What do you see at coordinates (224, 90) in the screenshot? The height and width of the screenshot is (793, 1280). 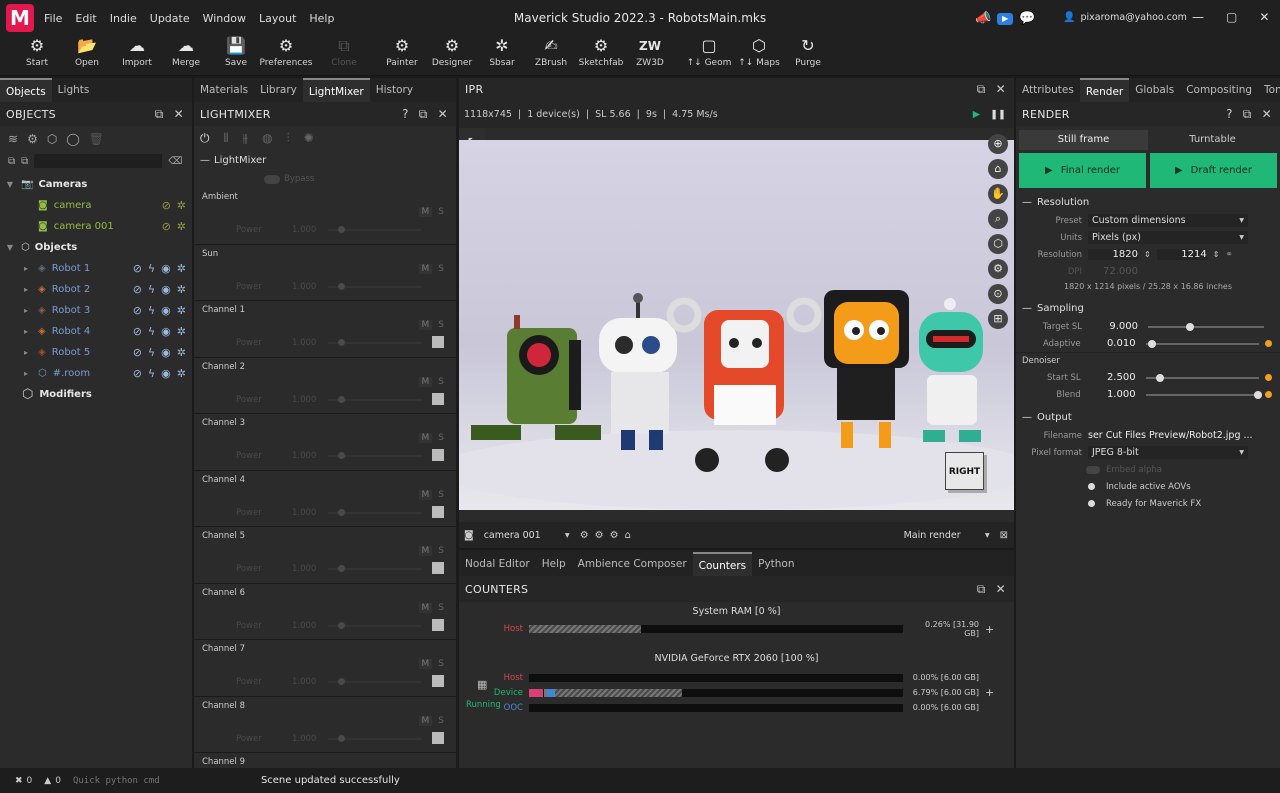 I see `tab-materials: Materials` at bounding box center [224, 90].